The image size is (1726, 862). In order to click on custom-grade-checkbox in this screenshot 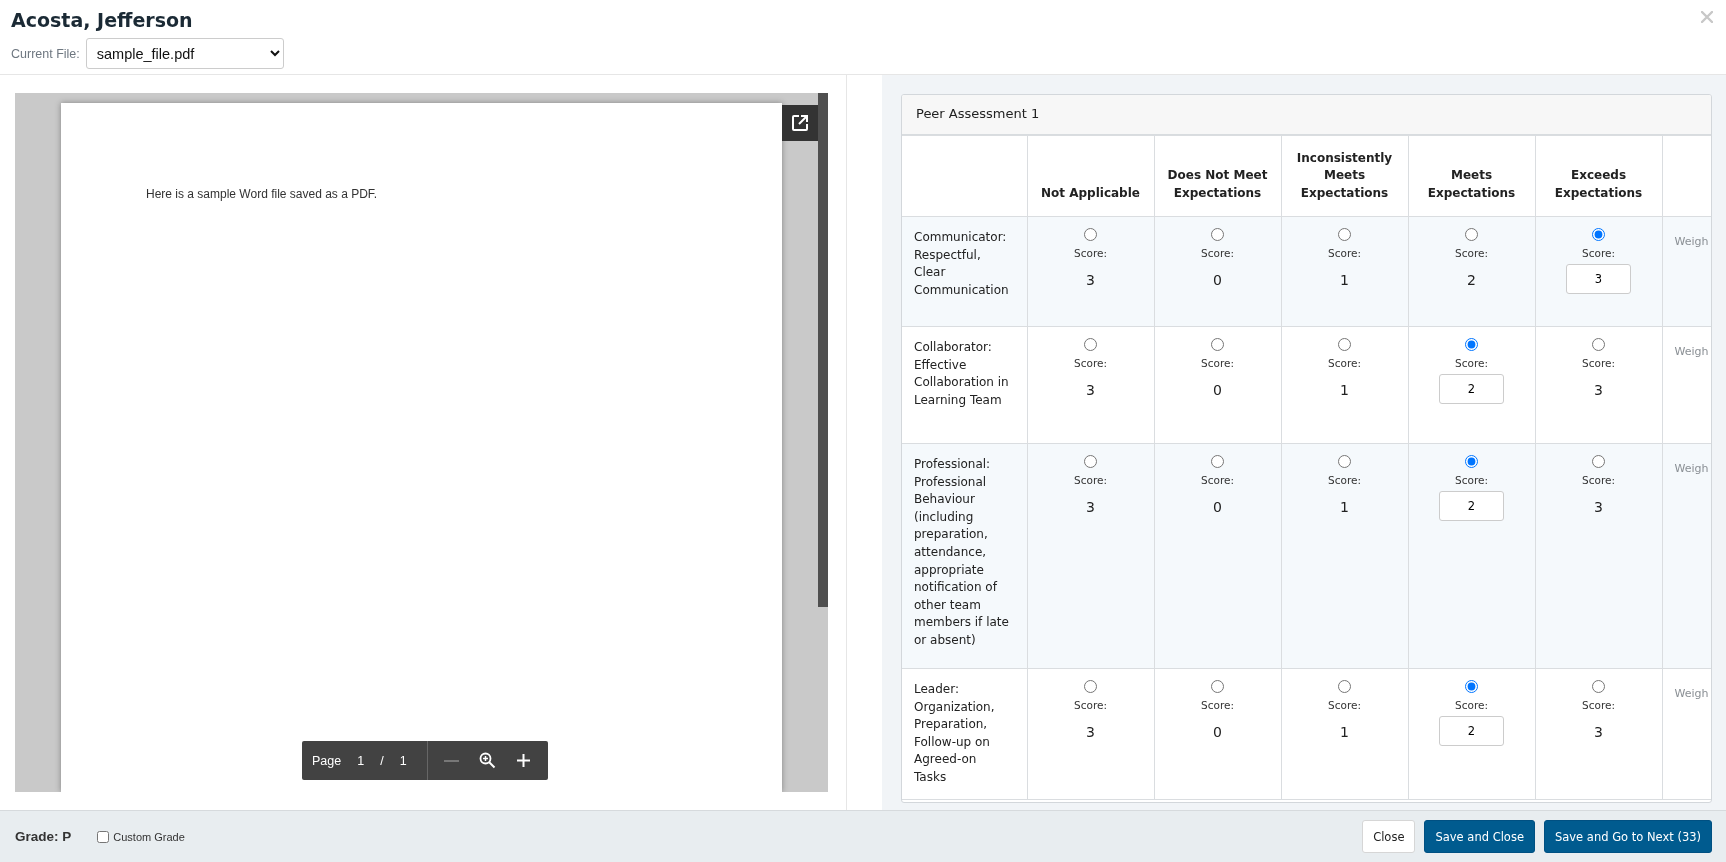, I will do `click(103, 836)`.